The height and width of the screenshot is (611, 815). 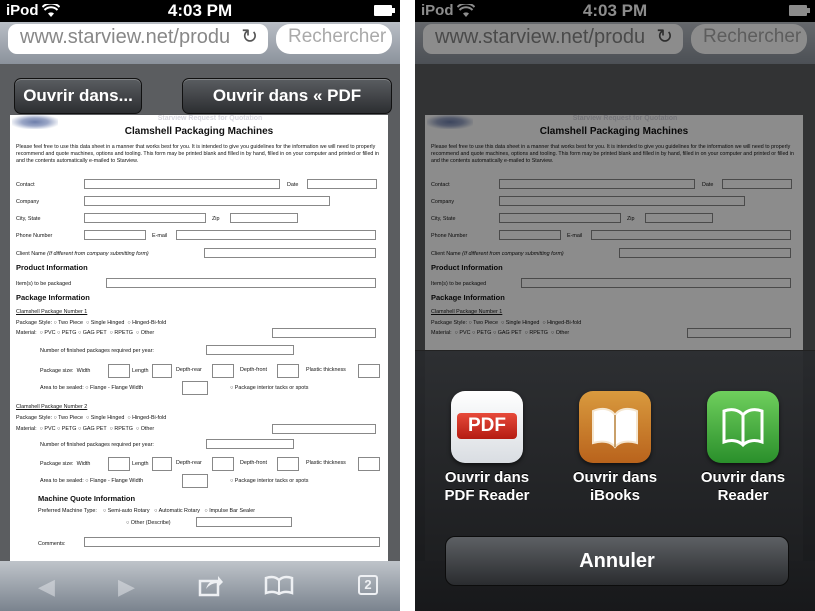 I want to click on share-icon, so click(x=211, y=585).